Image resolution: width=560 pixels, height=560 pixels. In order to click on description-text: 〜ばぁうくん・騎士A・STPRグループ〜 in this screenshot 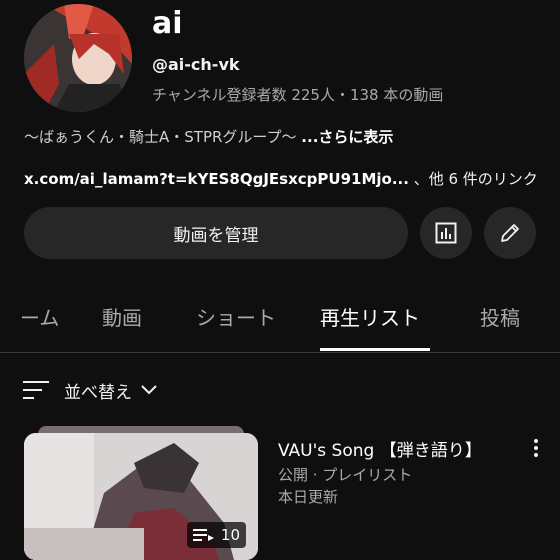, I will do `click(160, 137)`.